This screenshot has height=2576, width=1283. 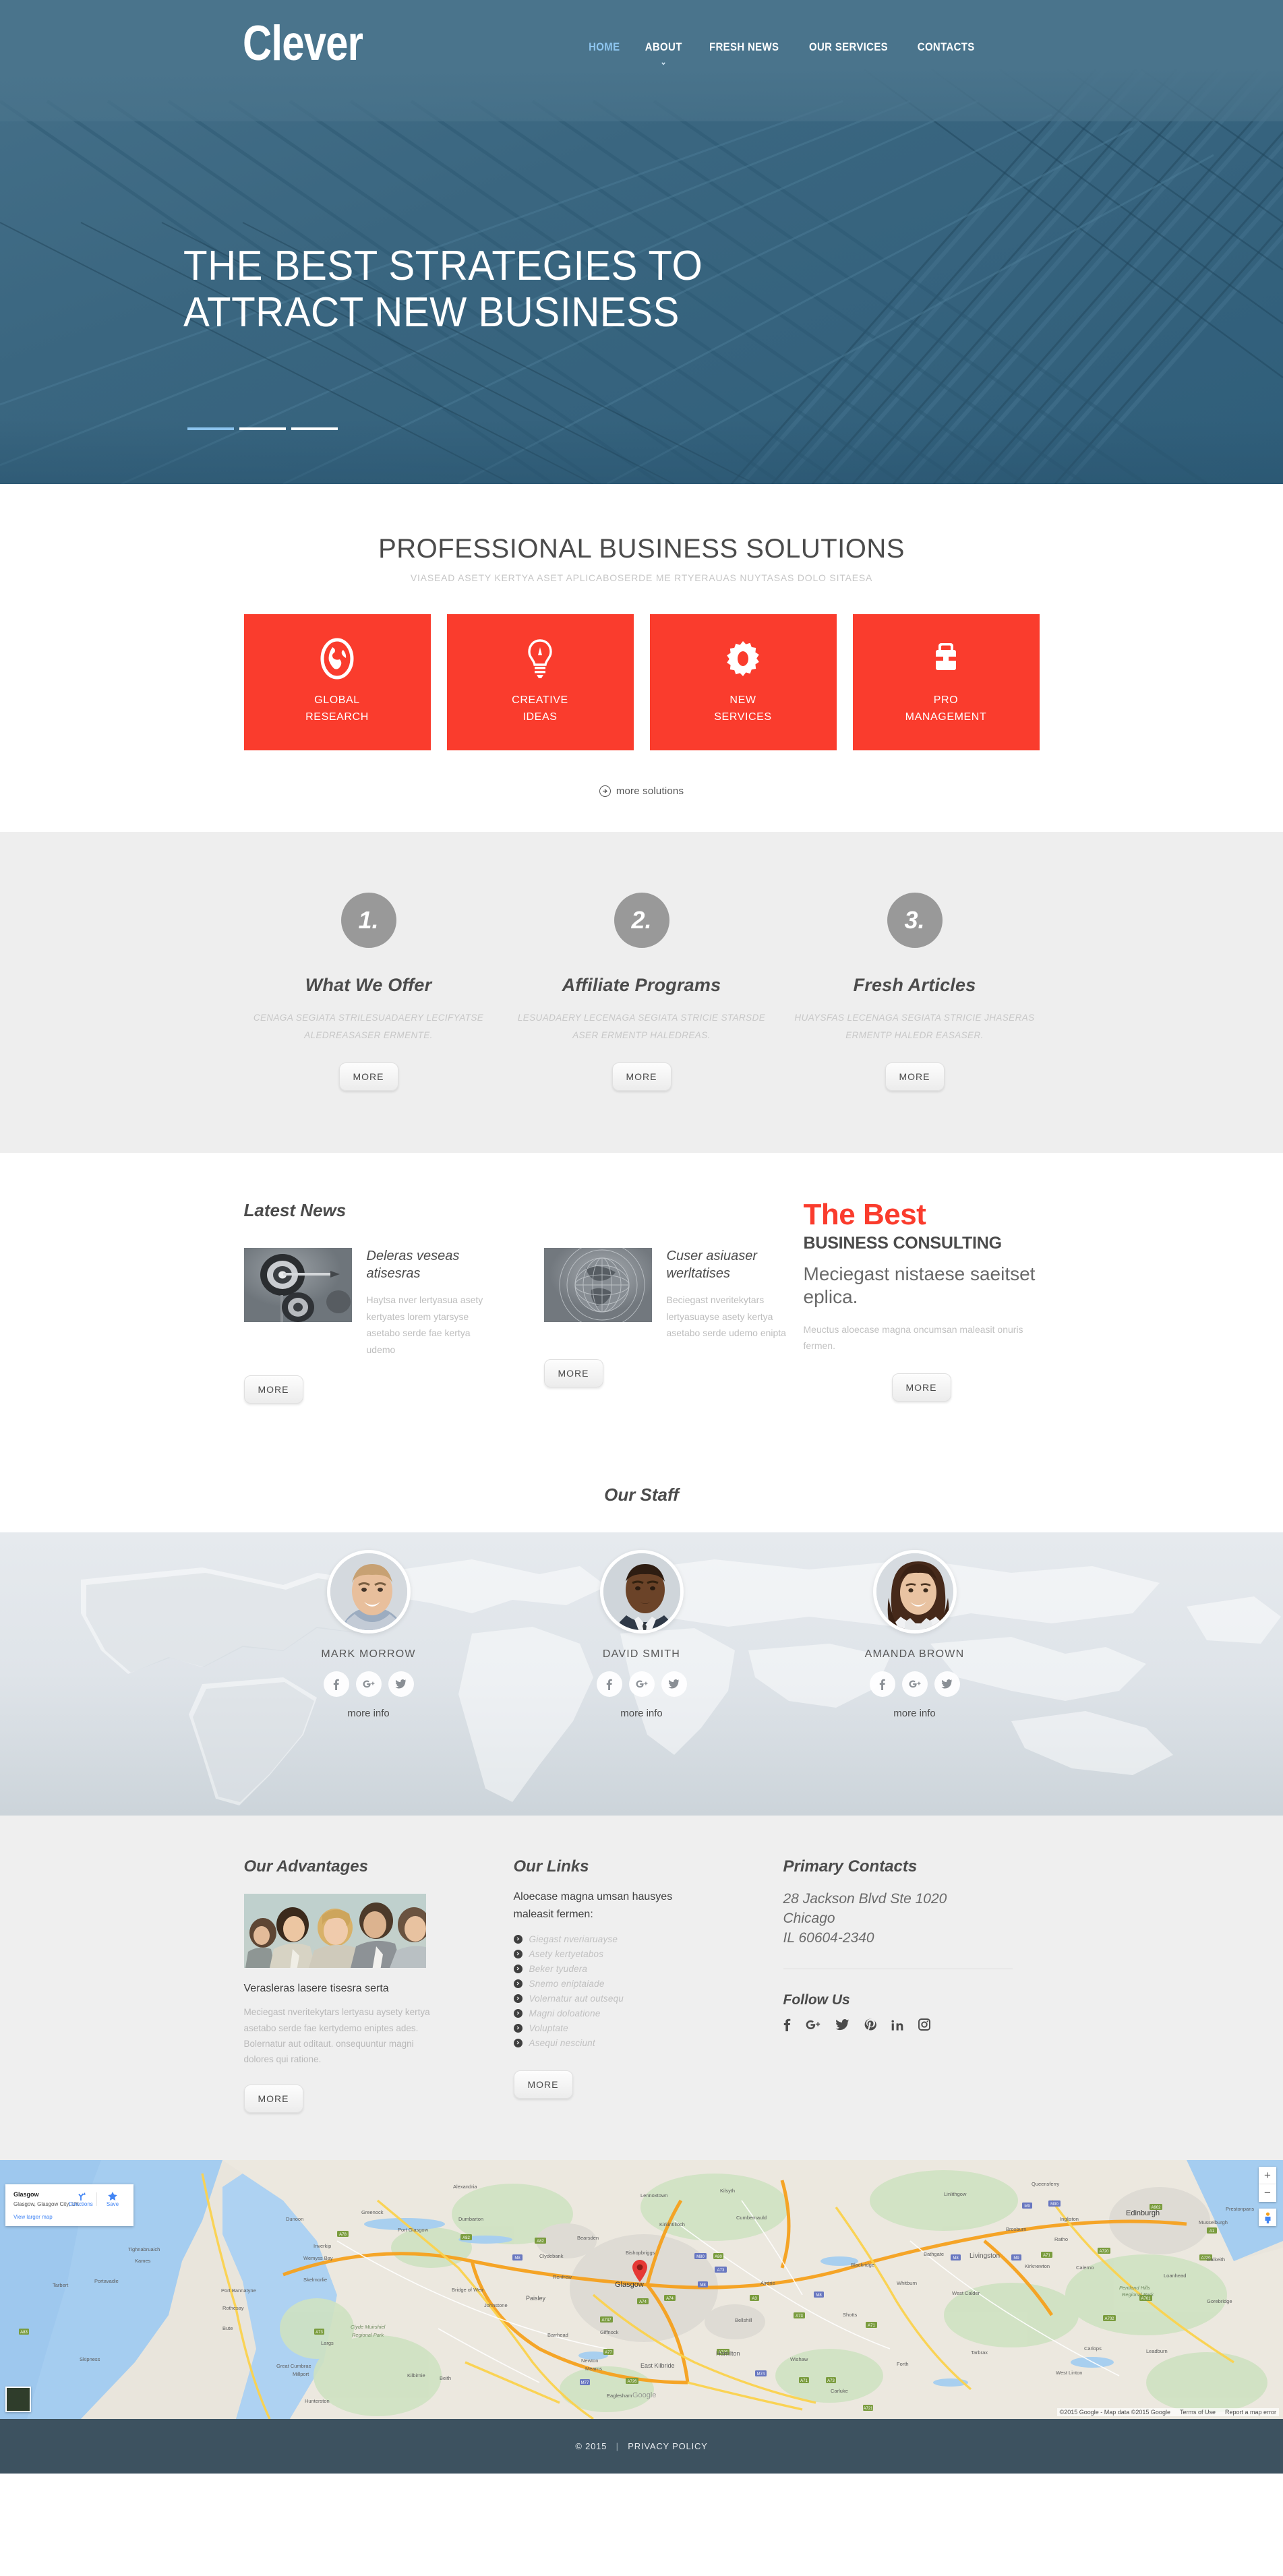 What do you see at coordinates (1267, 2193) in the screenshot?
I see `zoom-out-button: −` at bounding box center [1267, 2193].